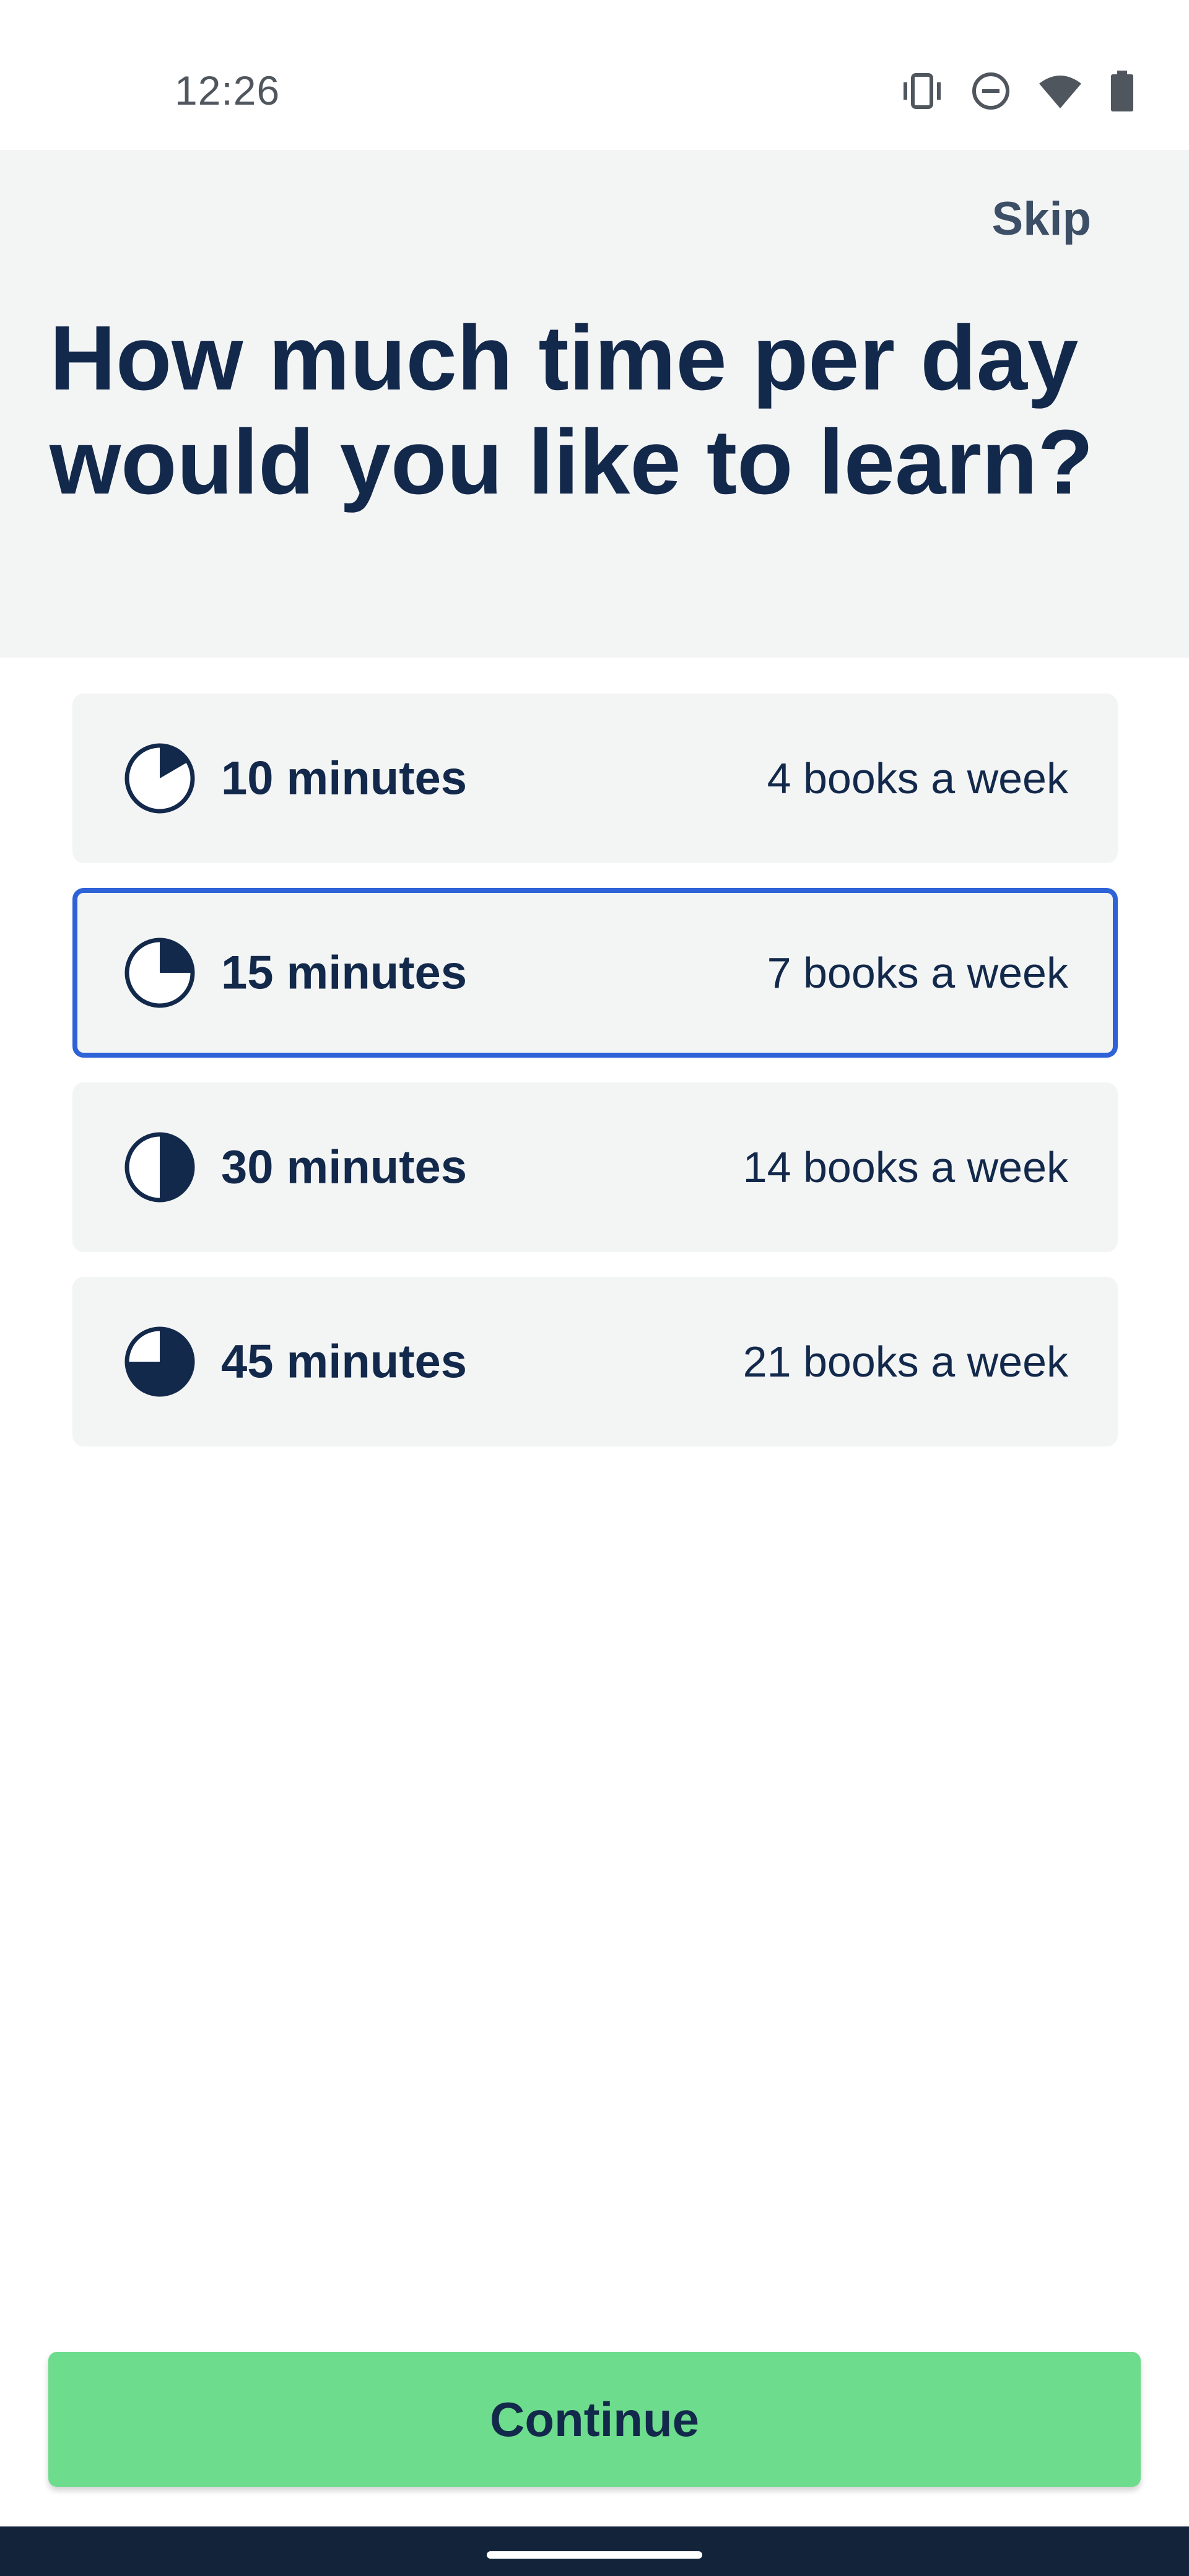  What do you see at coordinates (228, 90) in the screenshot?
I see `status-time: 12:26` at bounding box center [228, 90].